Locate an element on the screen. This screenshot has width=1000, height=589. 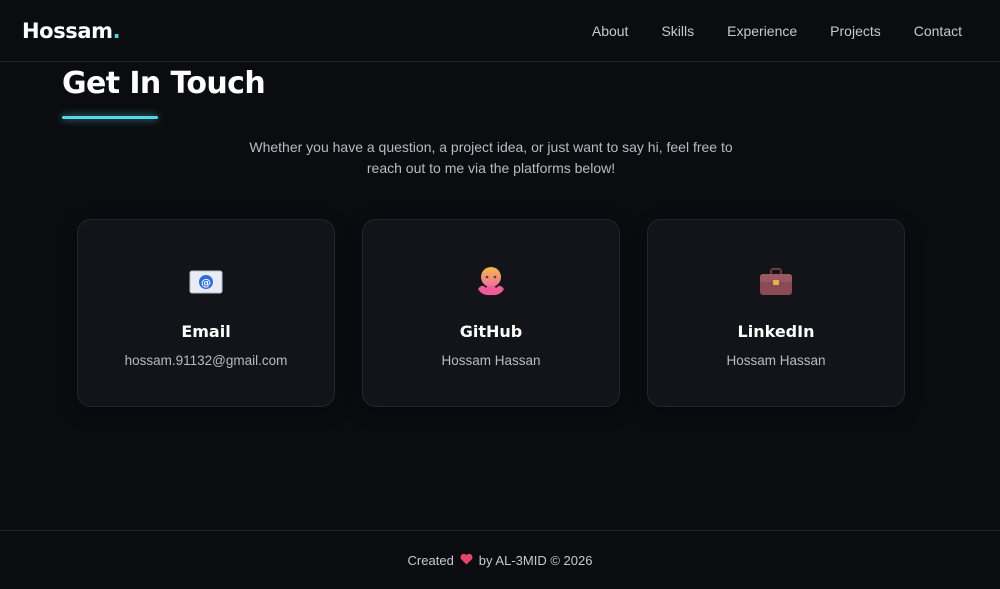
github-card: GitHub Hossam Hassan is located at coordinates (491, 313).